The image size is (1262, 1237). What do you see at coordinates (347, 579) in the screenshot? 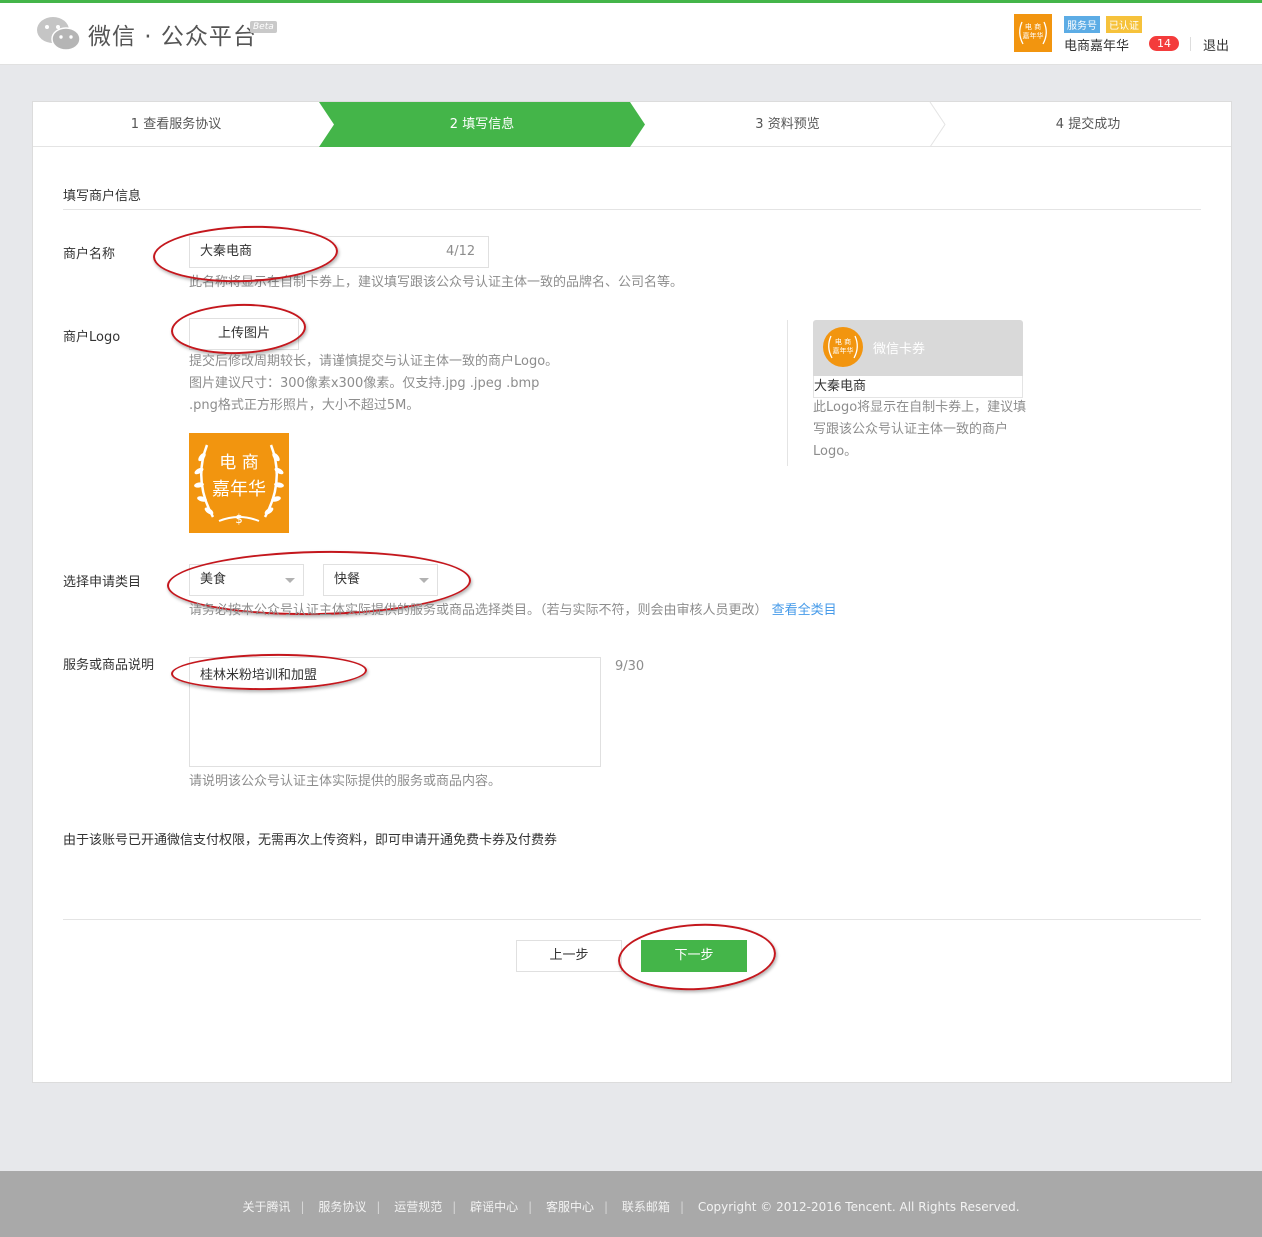
I see `category-secondary-value: 快餐` at bounding box center [347, 579].